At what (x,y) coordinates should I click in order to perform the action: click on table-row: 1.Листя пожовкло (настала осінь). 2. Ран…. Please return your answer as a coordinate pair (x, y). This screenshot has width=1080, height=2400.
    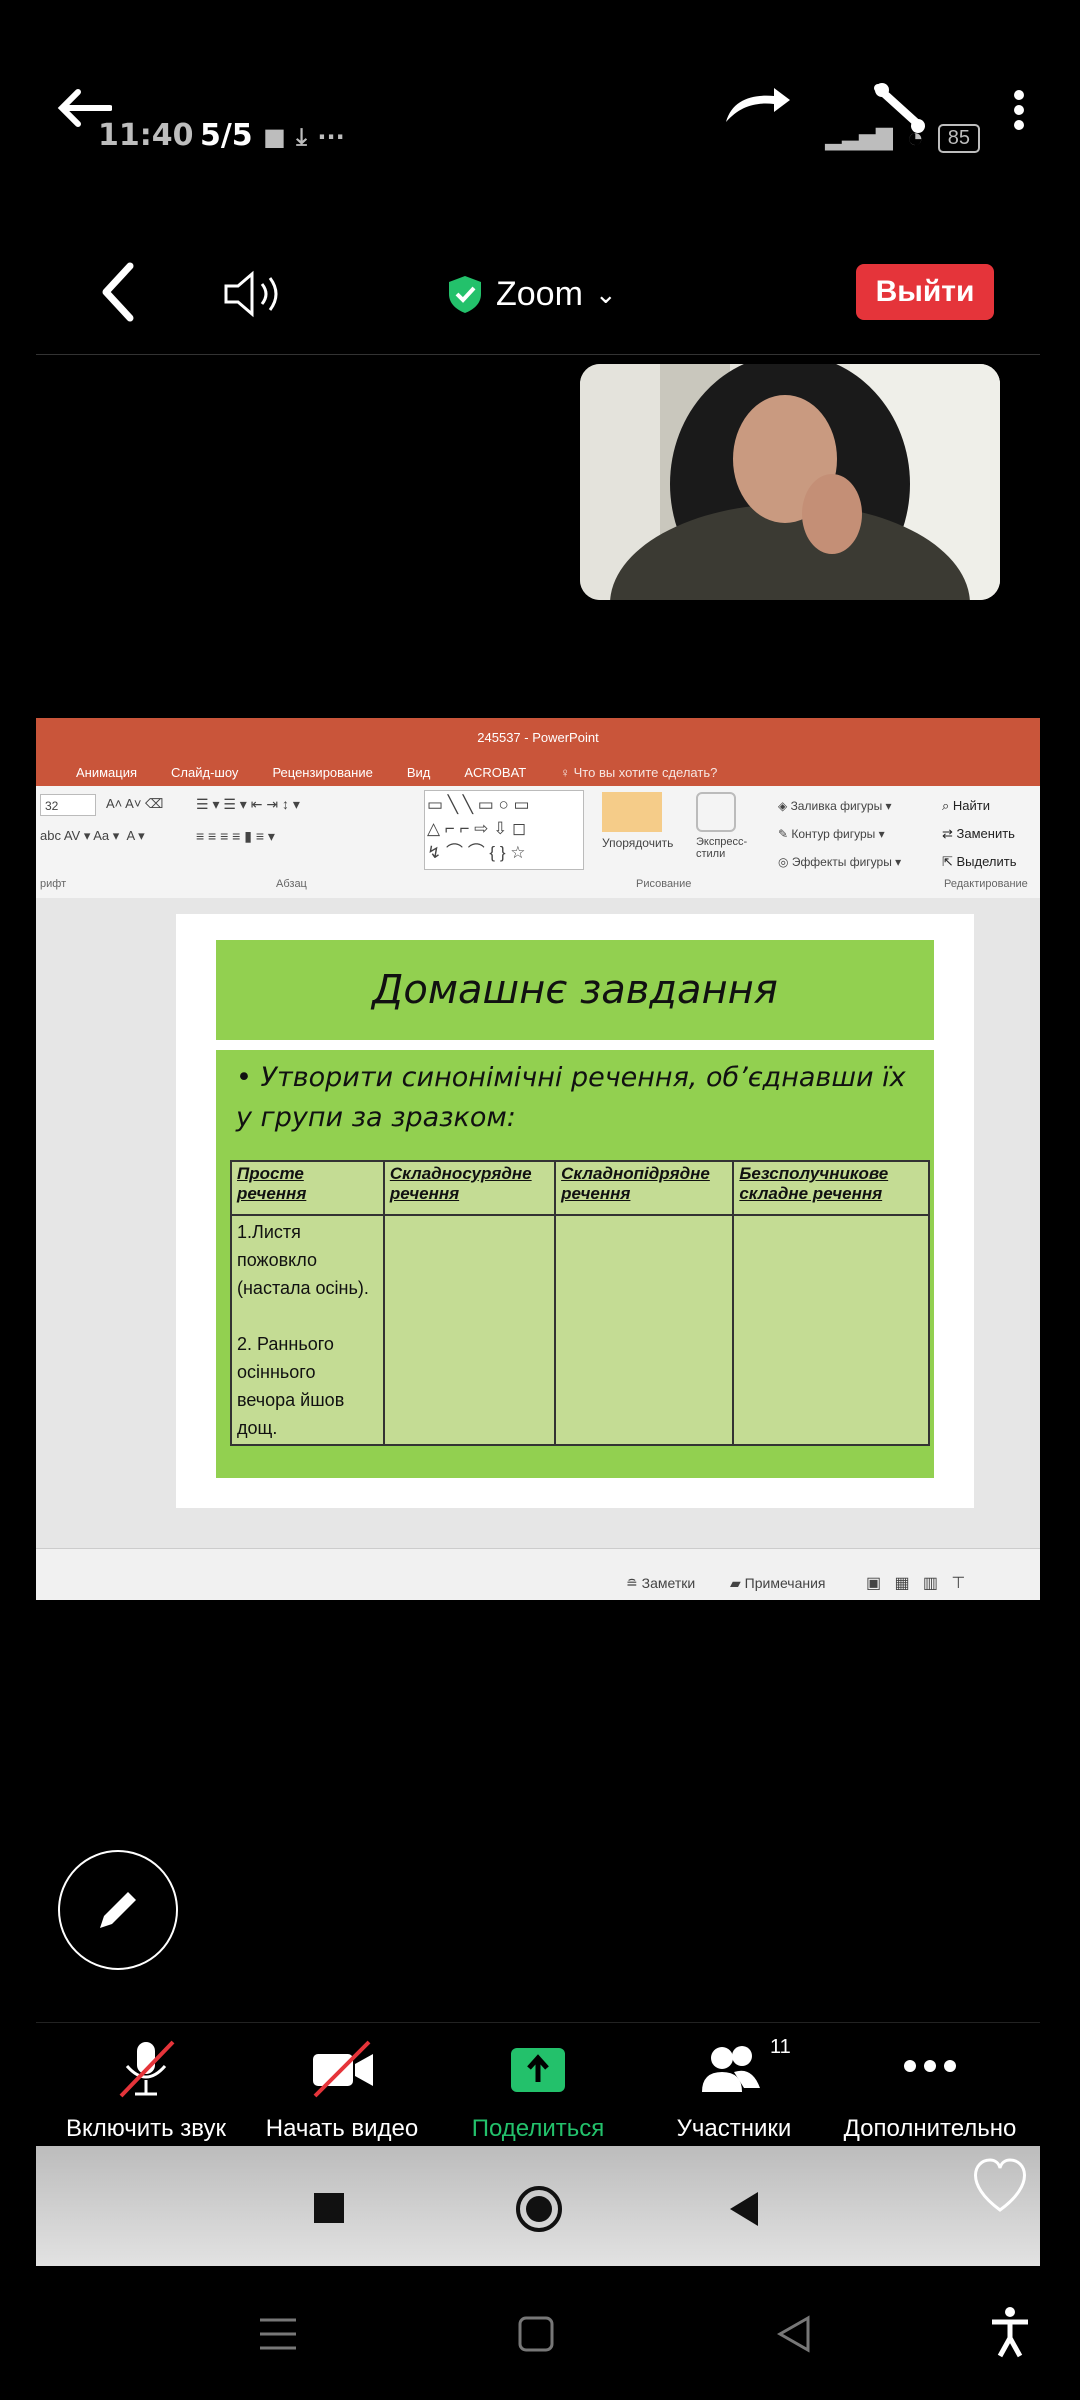
    Looking at the image, I should click on (580, 1330).